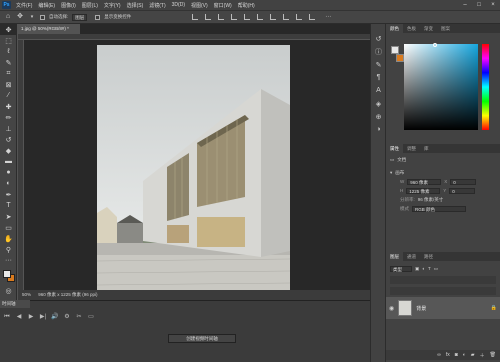  Describe the element at coordinates (91, 317) in the screenshot. I see `transition-icon: ▭` at that location.